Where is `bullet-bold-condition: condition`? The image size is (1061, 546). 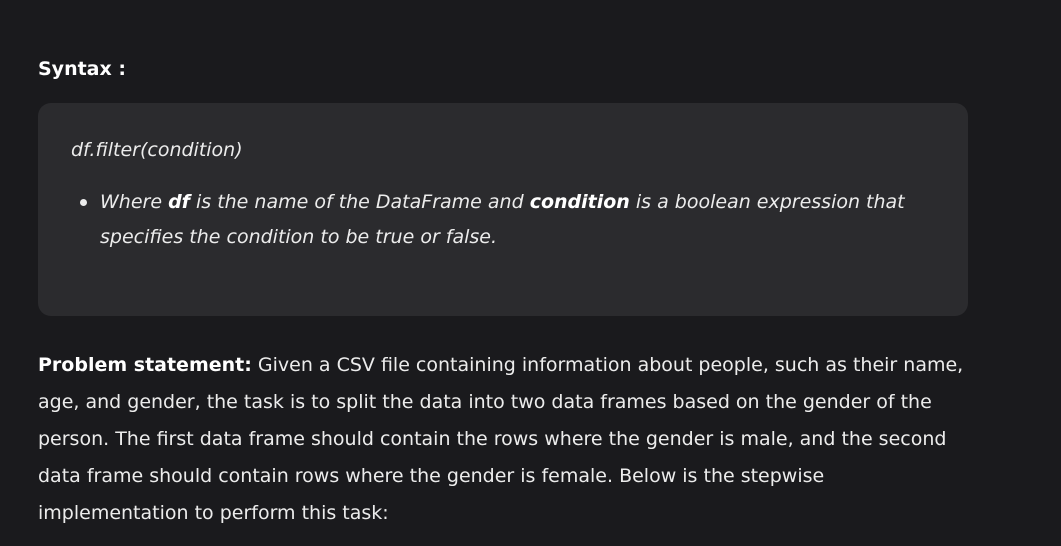 bullet-bold-condition: condition is located at coordinates (579, 202).